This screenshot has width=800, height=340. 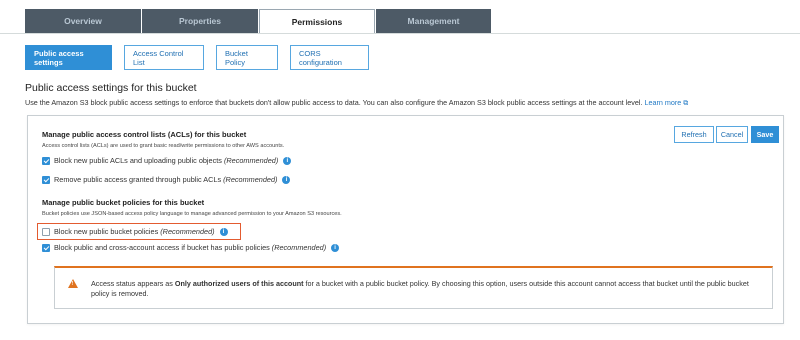 I want to click on warning-icon: !, so click(x=73, y=283).